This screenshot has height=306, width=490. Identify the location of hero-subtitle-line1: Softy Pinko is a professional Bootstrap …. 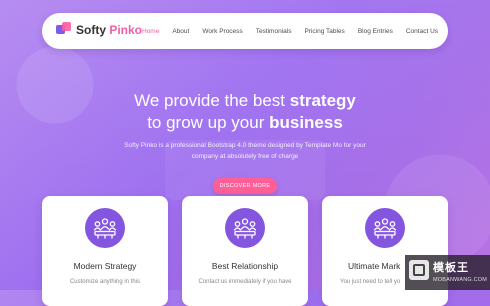
(245, 145).